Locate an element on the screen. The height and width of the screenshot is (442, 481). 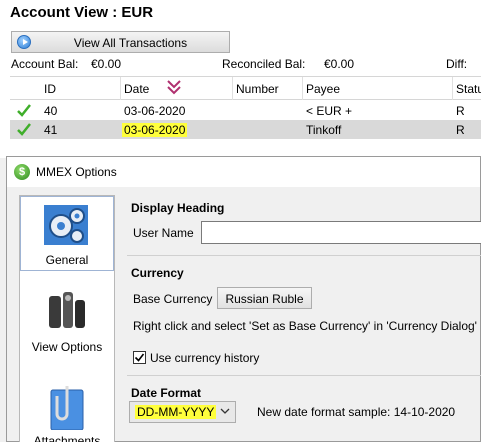
column-header-status: Status is located at coordinates (468, 89).